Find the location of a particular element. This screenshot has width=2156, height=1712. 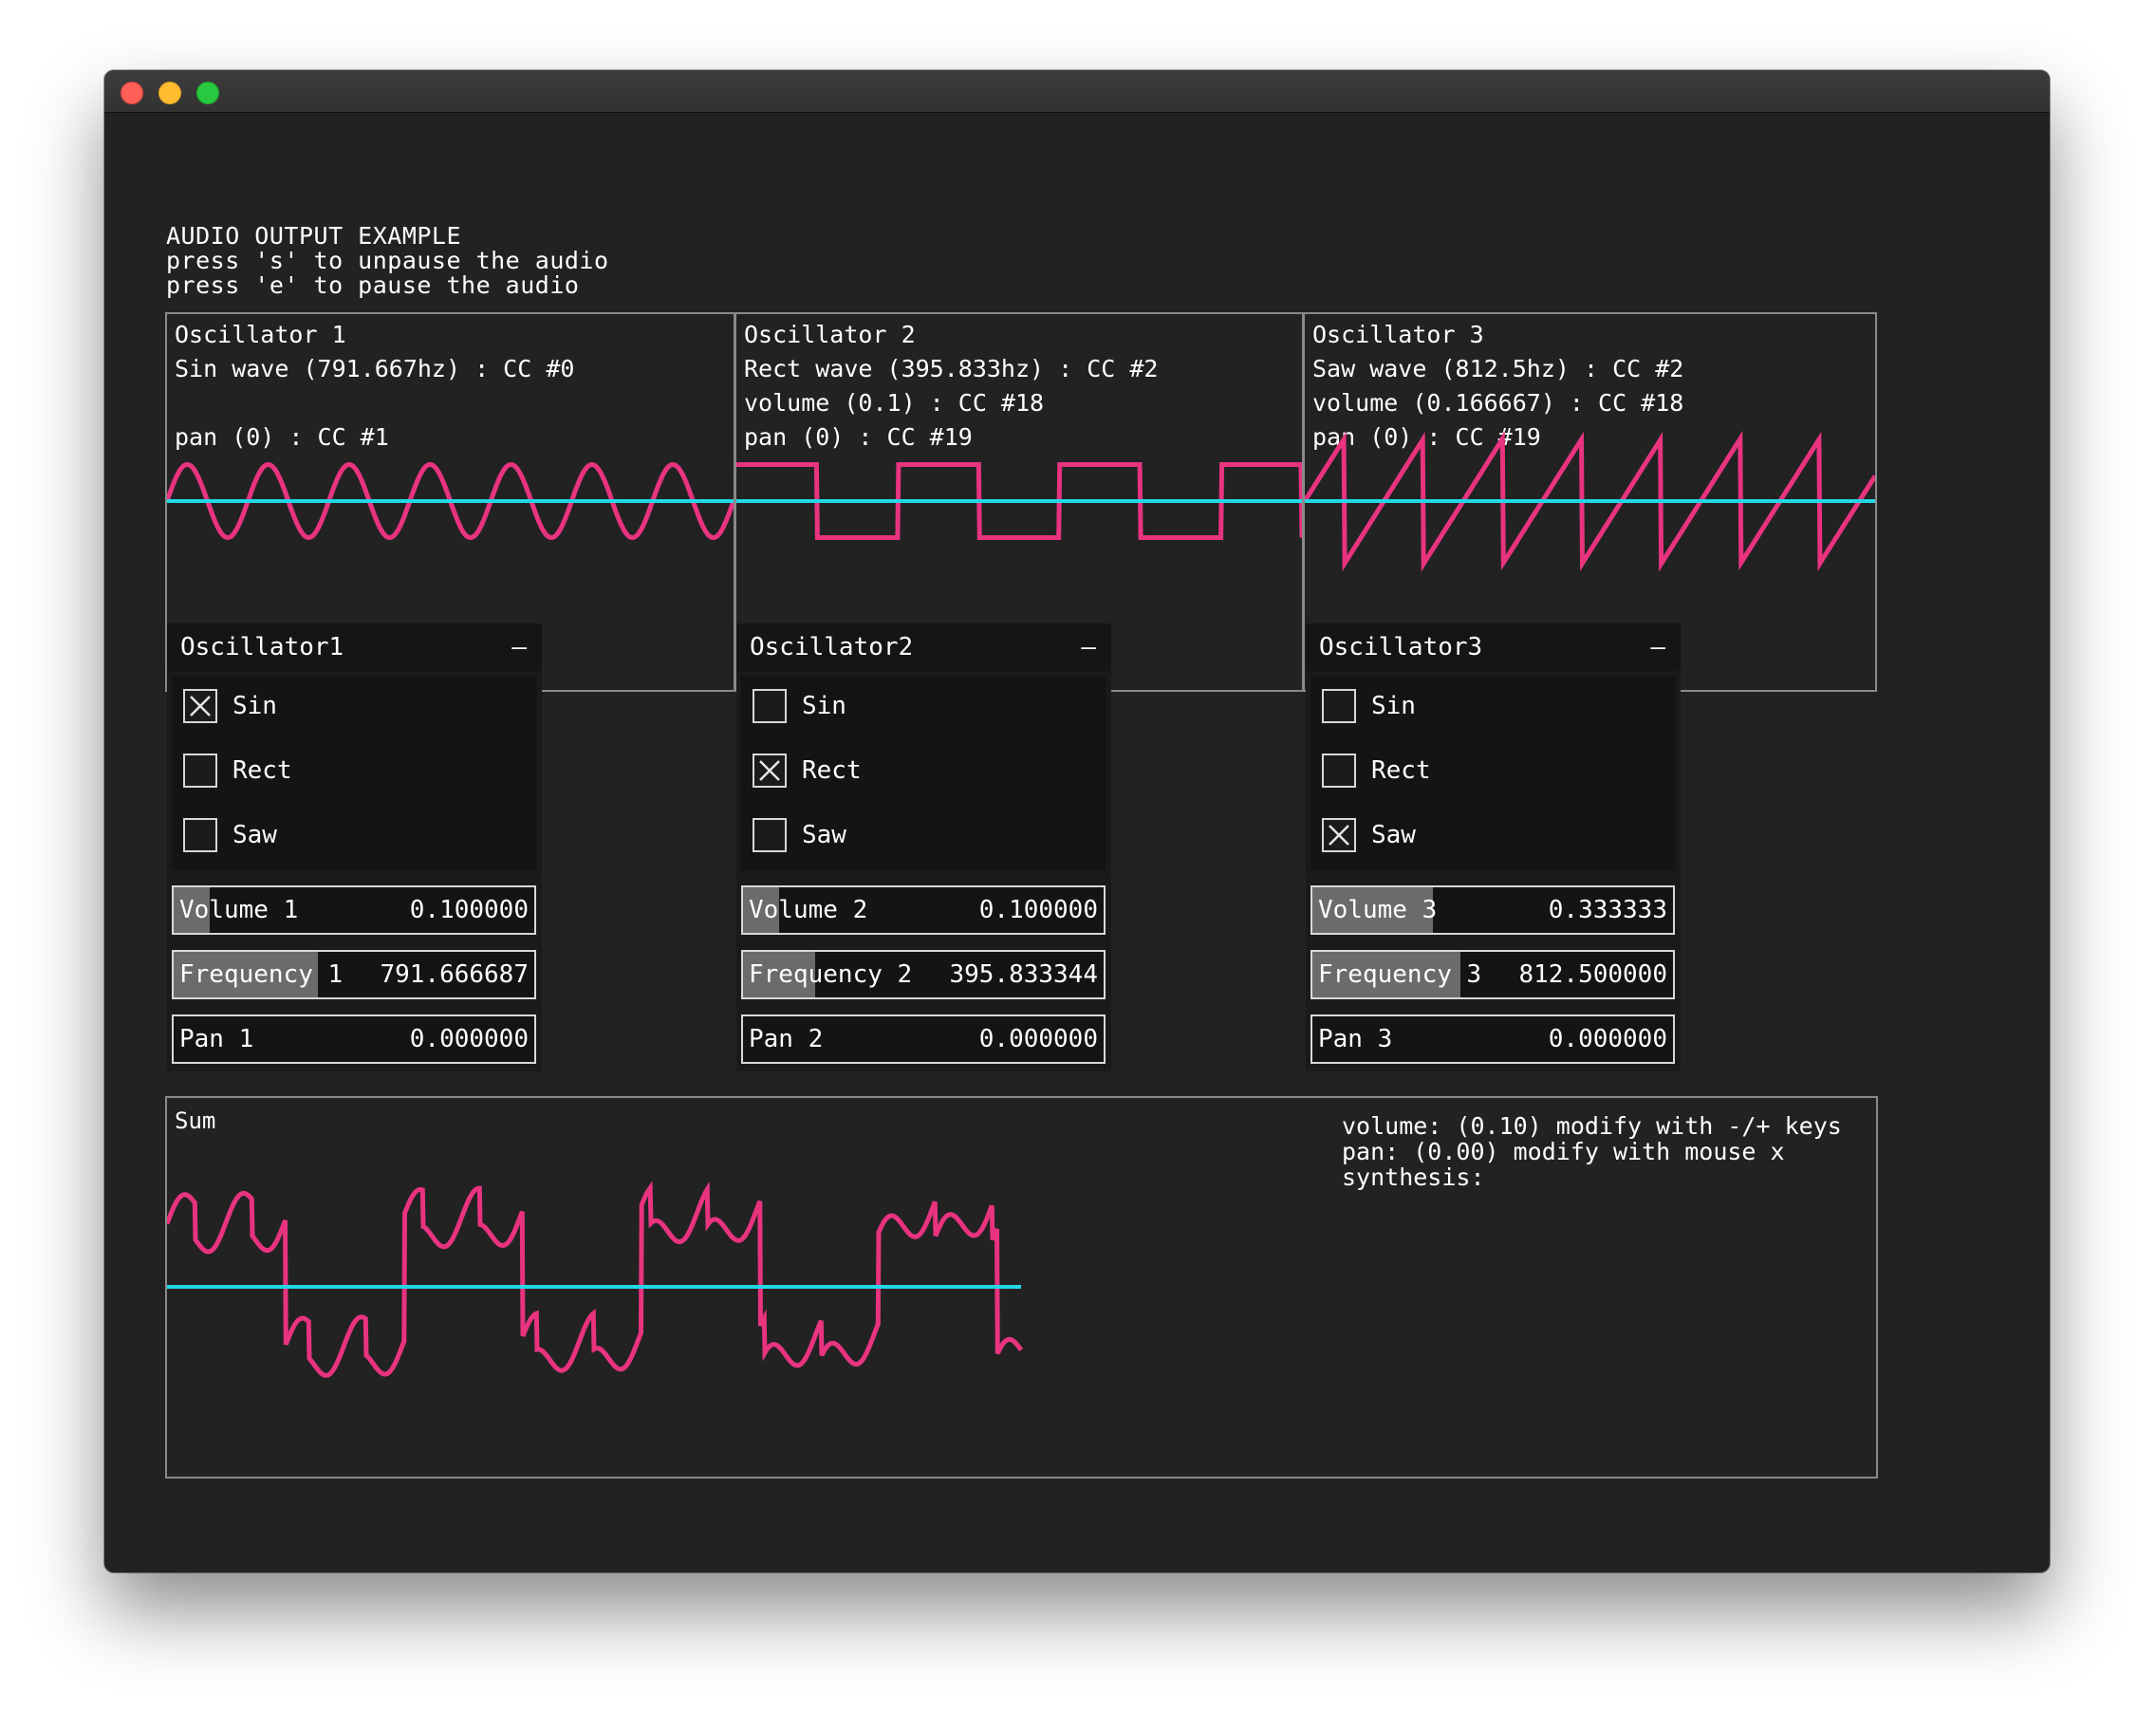

panel-title: Oscillator1 is located at coordinates (262, 647).